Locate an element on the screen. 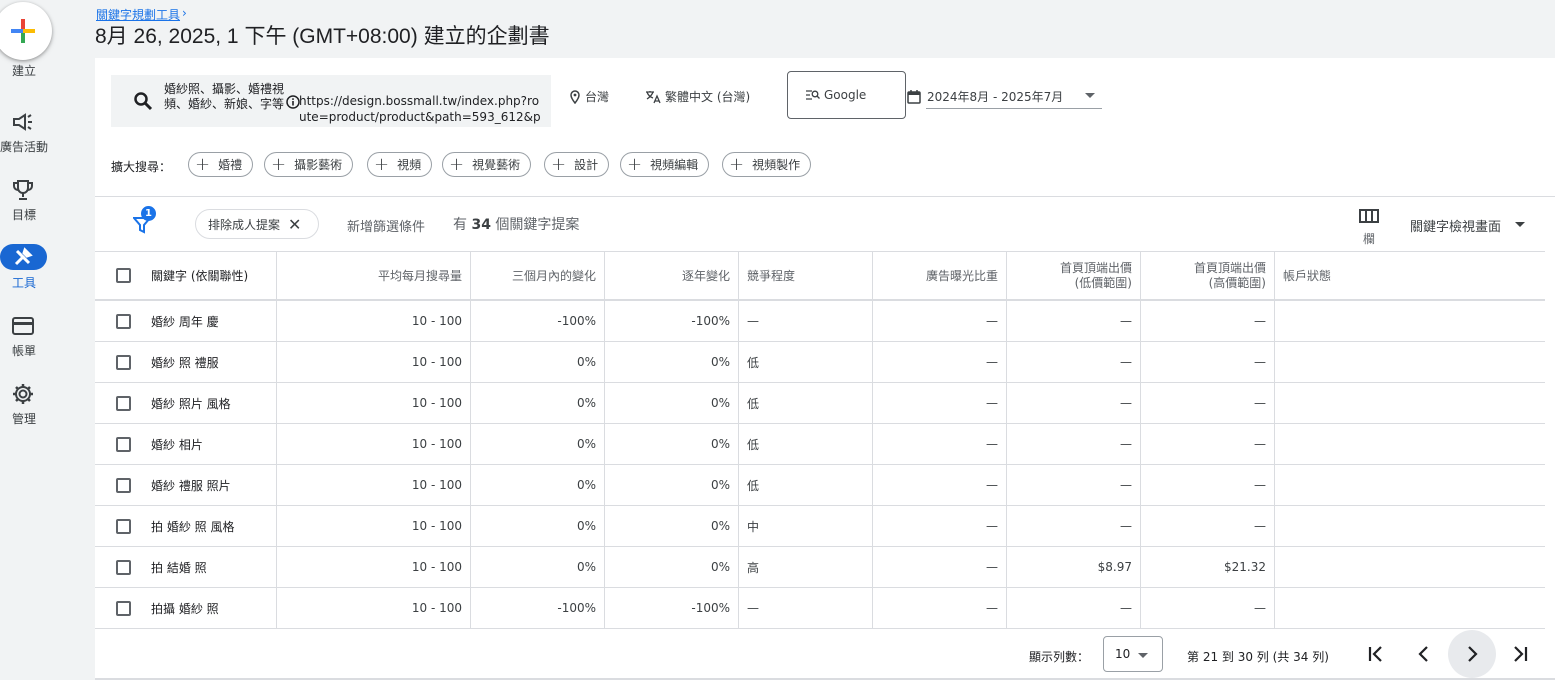 This screenshot has height=680, width=1555. expand-chip: + 設計 is located at coordinates (577, 164).